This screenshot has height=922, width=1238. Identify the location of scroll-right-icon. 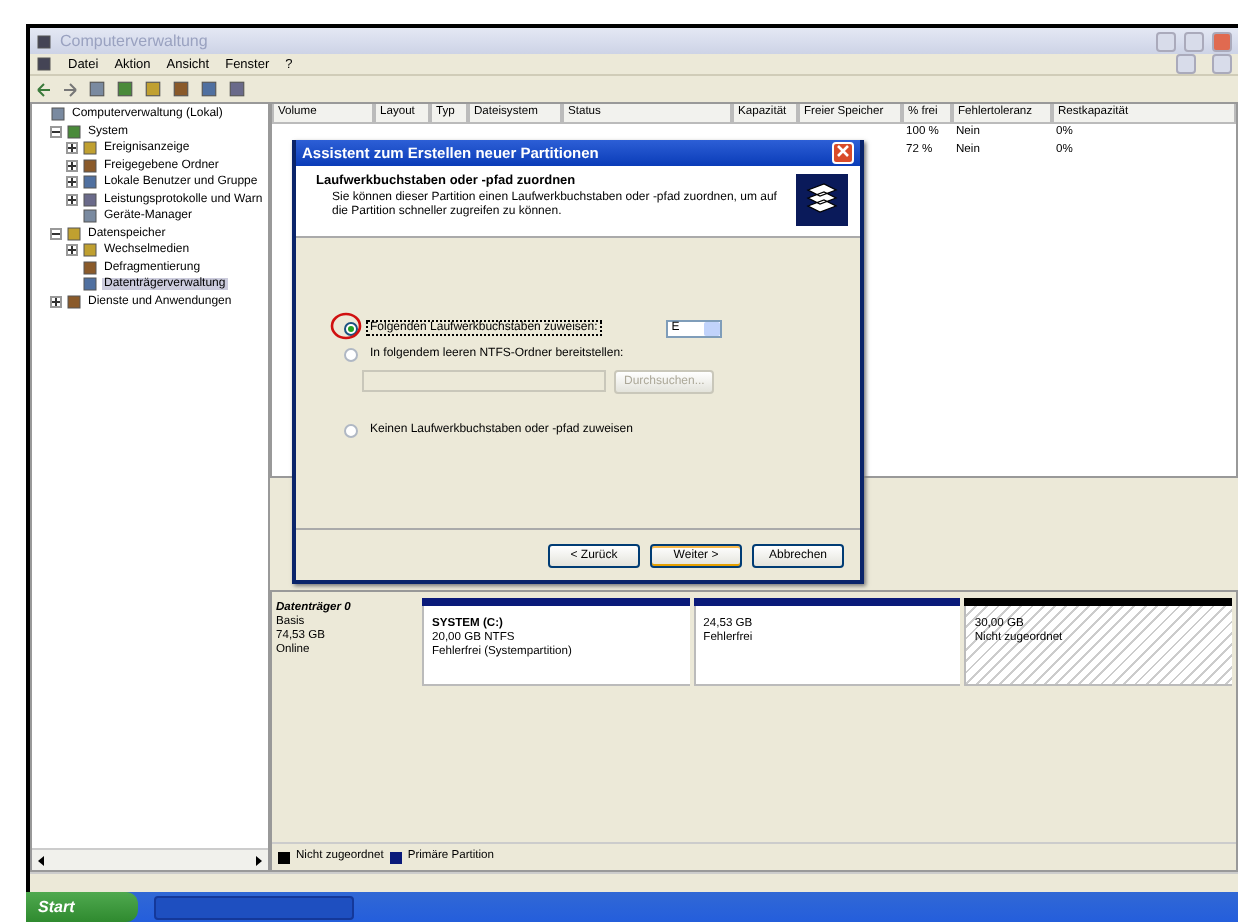
(259, 860).